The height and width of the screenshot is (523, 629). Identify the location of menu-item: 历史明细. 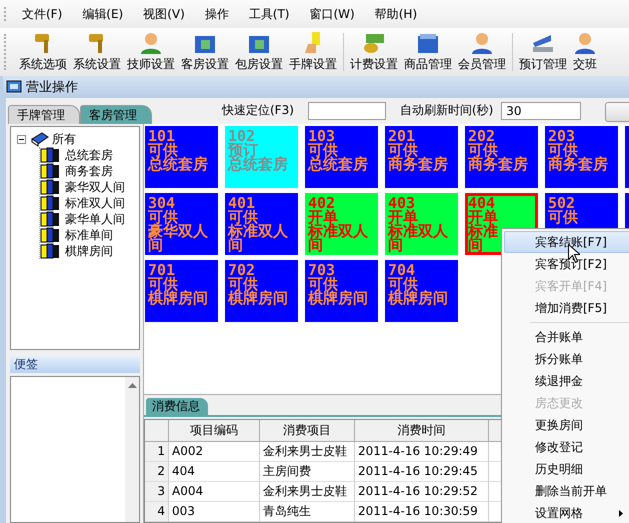
(566, 469).